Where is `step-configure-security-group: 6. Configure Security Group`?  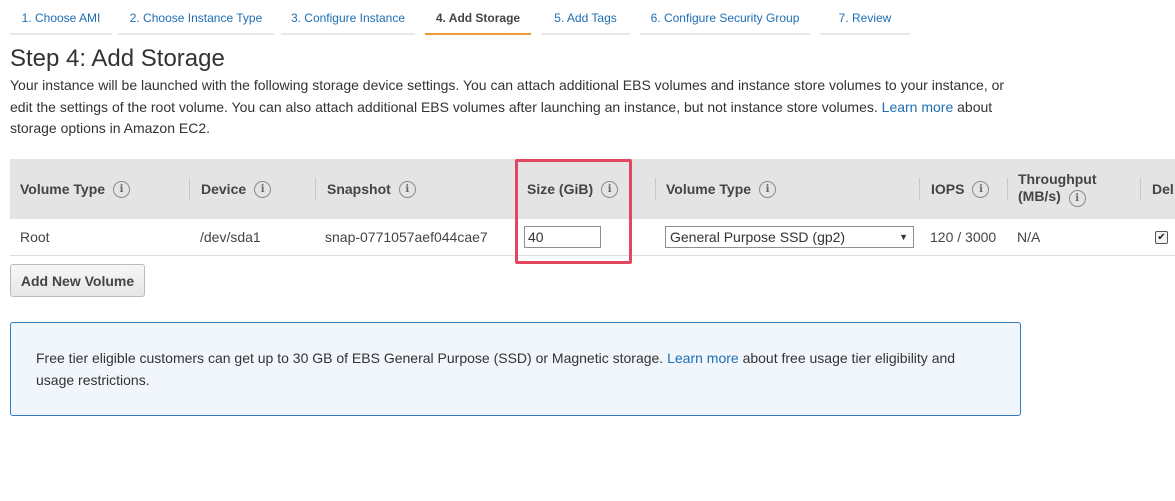
step-configure-security-group: 6. Configure Security Group is located at coordinates (725, 17).